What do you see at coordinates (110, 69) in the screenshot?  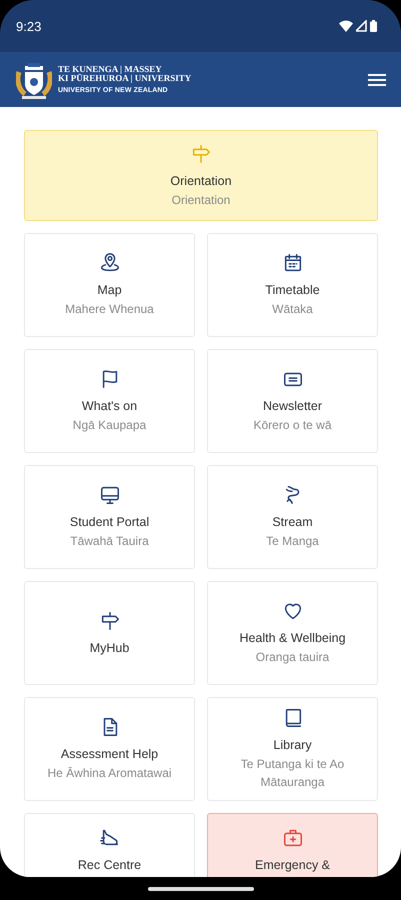 I see `logo-wordmark-line: TE KUNENGA | MASSEY` at bounding box center [110, 69].